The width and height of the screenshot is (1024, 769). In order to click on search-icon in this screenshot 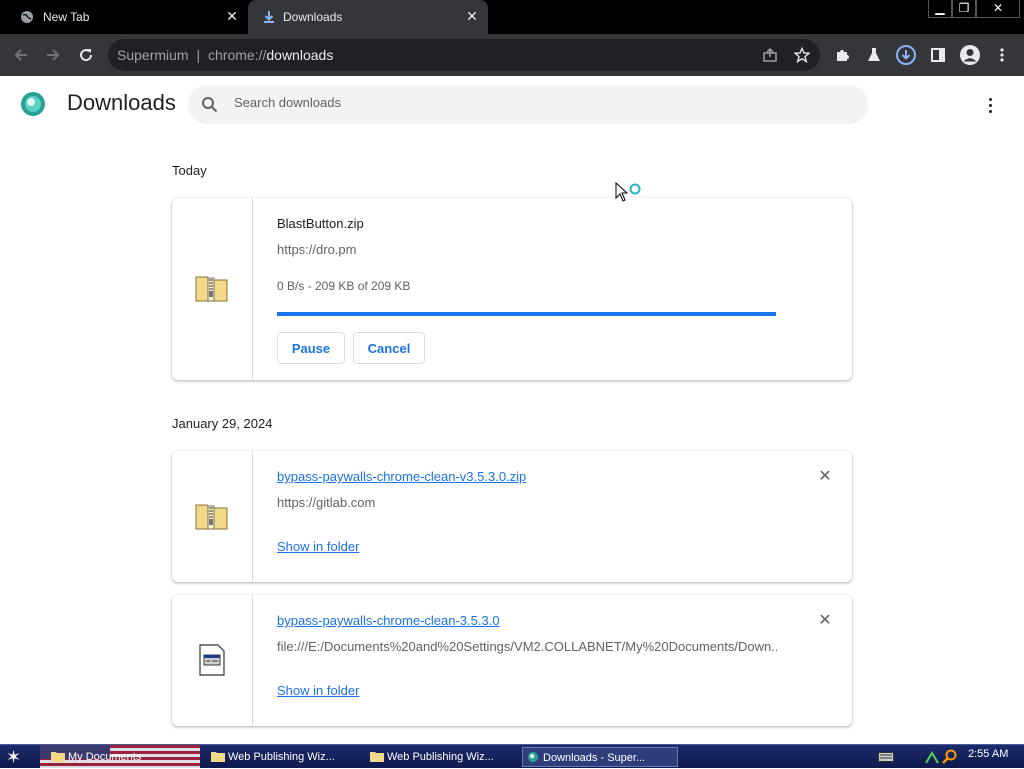, I will do `click(210, 105)`.